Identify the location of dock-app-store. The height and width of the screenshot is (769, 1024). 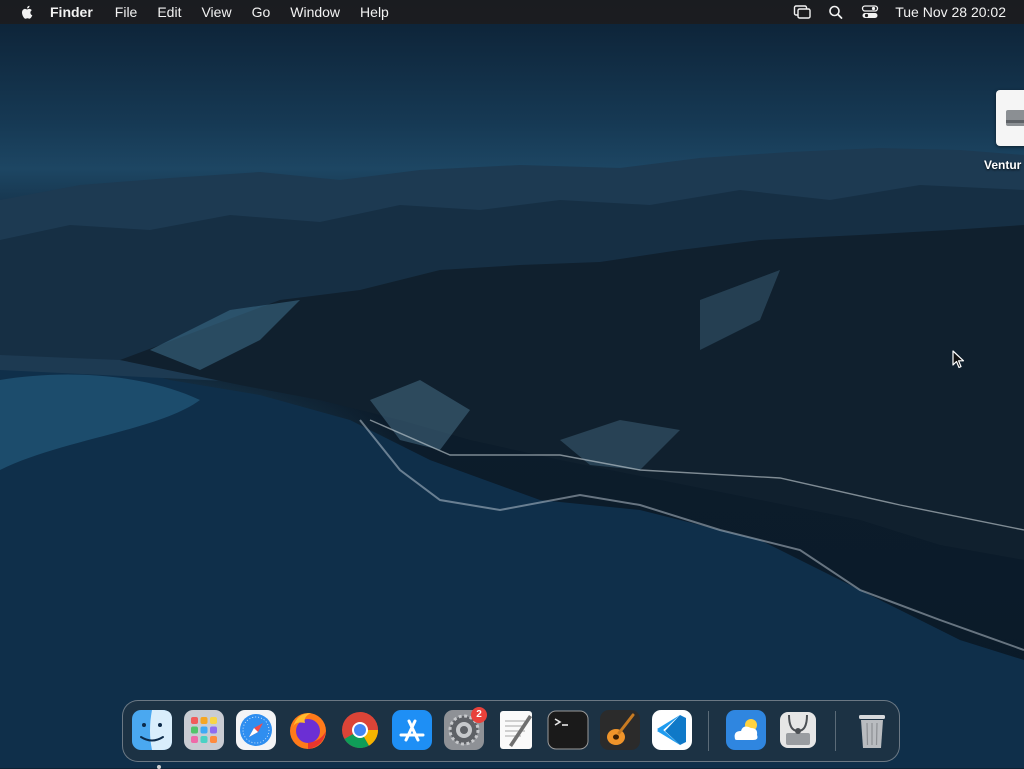
(412, 730).